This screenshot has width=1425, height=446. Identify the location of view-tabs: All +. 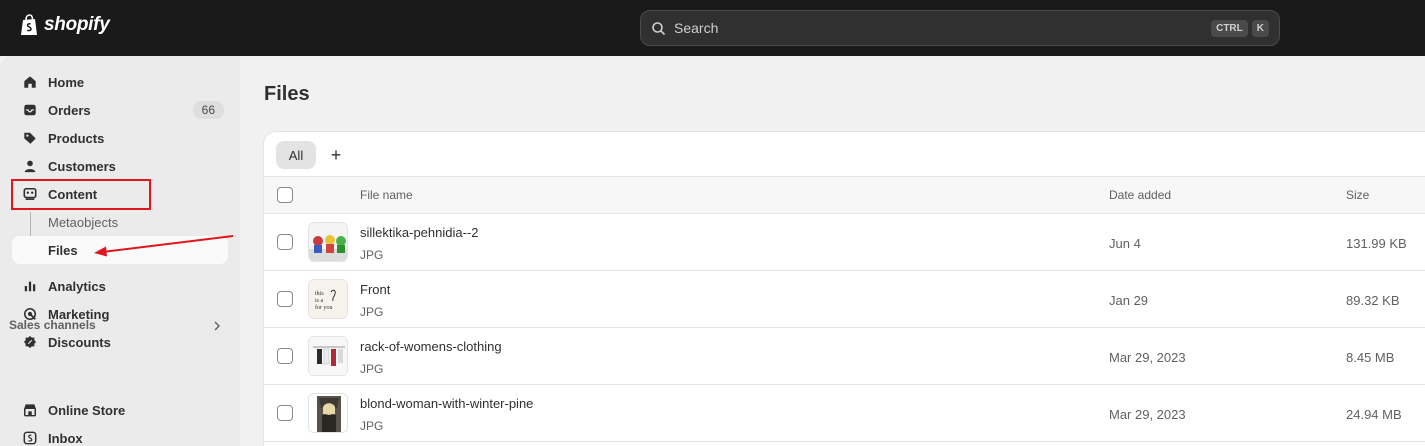
(844, 154).